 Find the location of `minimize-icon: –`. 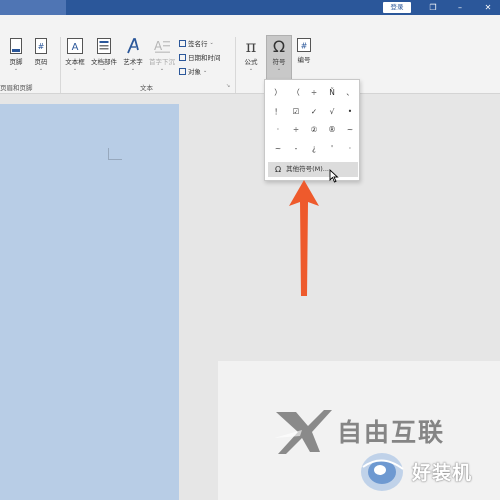

minimize-icon: – is located at coordinates (460, 7).